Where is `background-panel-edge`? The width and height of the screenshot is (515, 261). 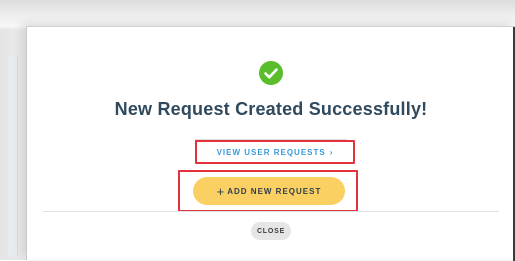 background-panel-edge is located at coordinates (13, 156).